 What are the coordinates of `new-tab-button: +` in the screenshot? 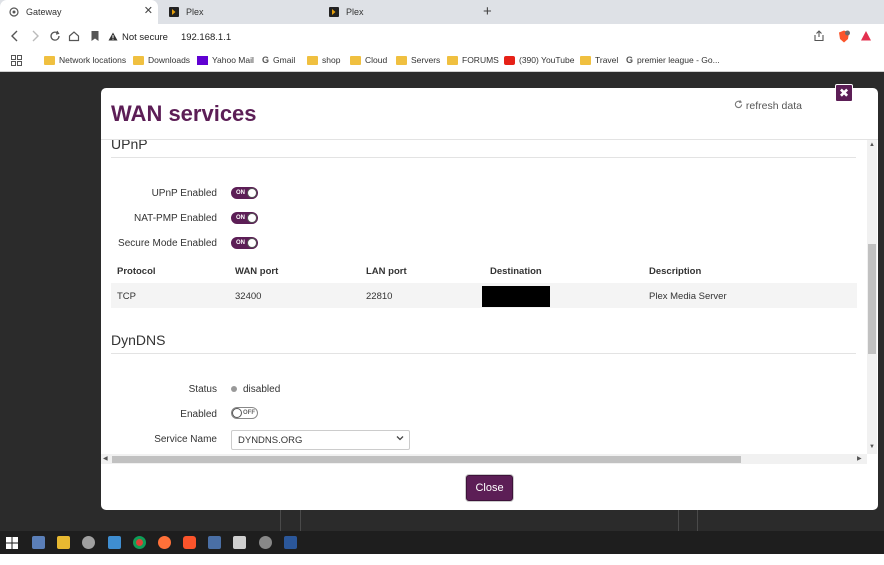 It's located at (487, 11).